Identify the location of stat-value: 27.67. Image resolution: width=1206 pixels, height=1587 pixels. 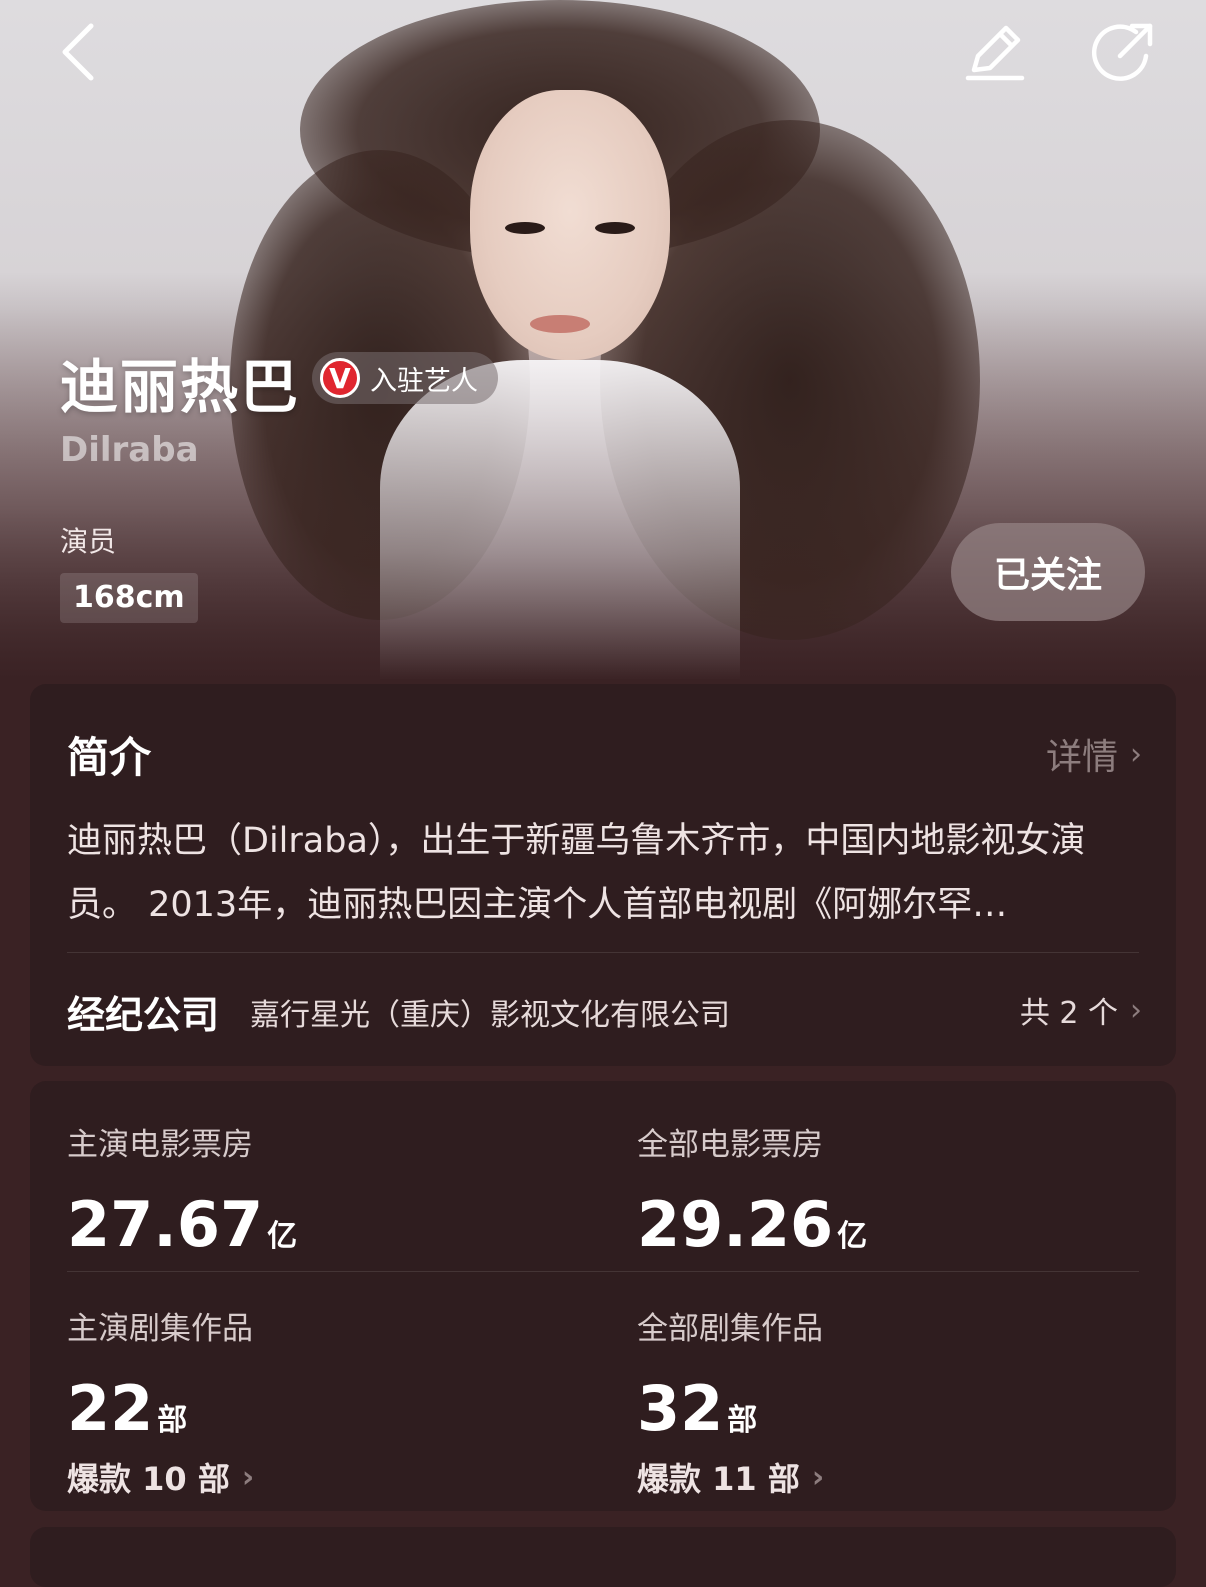
(165, 1224).